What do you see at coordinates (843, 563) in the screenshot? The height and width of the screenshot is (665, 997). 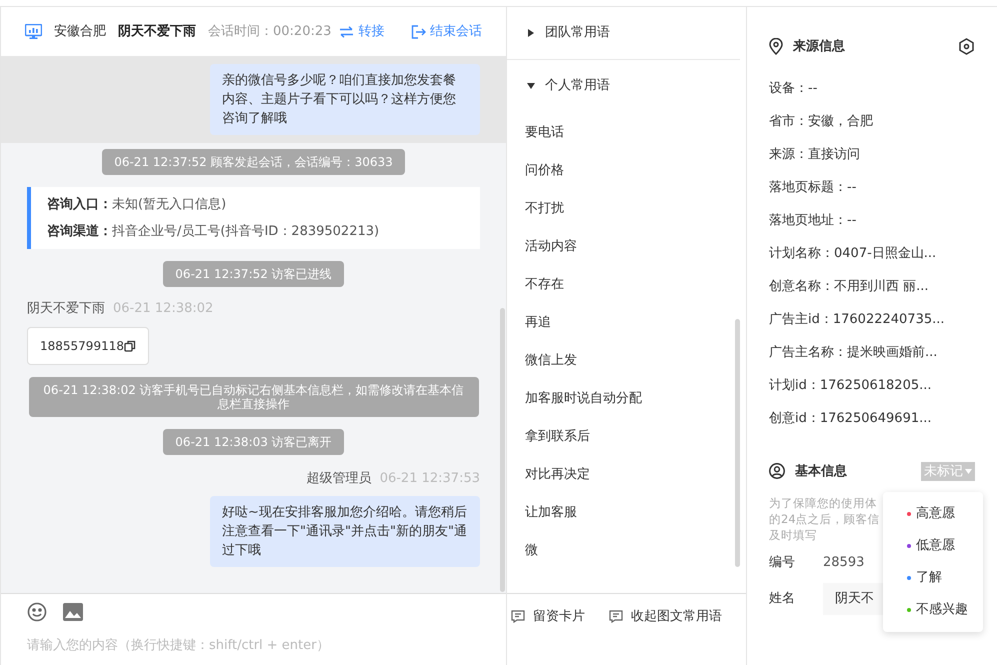 I see `field-value: 28593` at bounding box center [843, 563].